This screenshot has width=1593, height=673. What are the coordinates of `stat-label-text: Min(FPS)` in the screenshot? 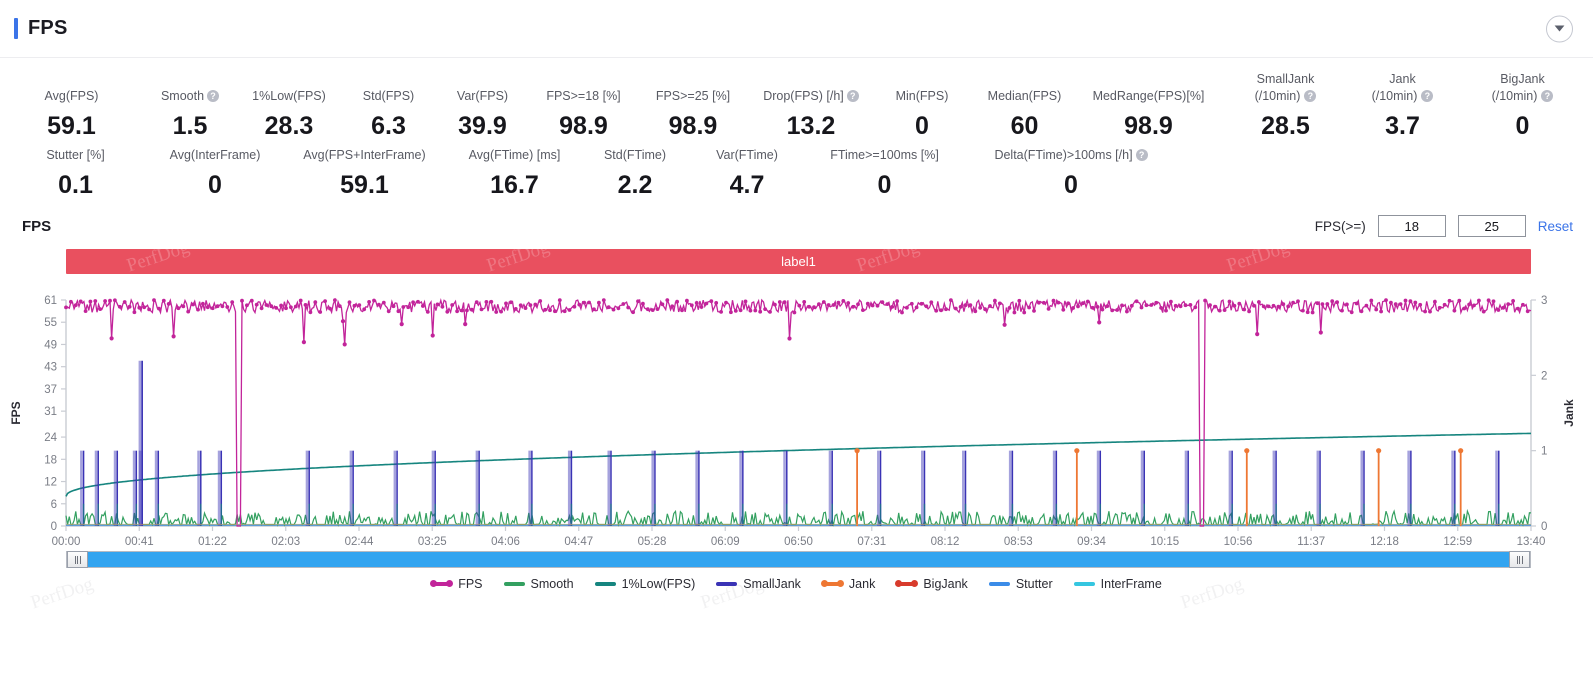 It's located at (922, 96).